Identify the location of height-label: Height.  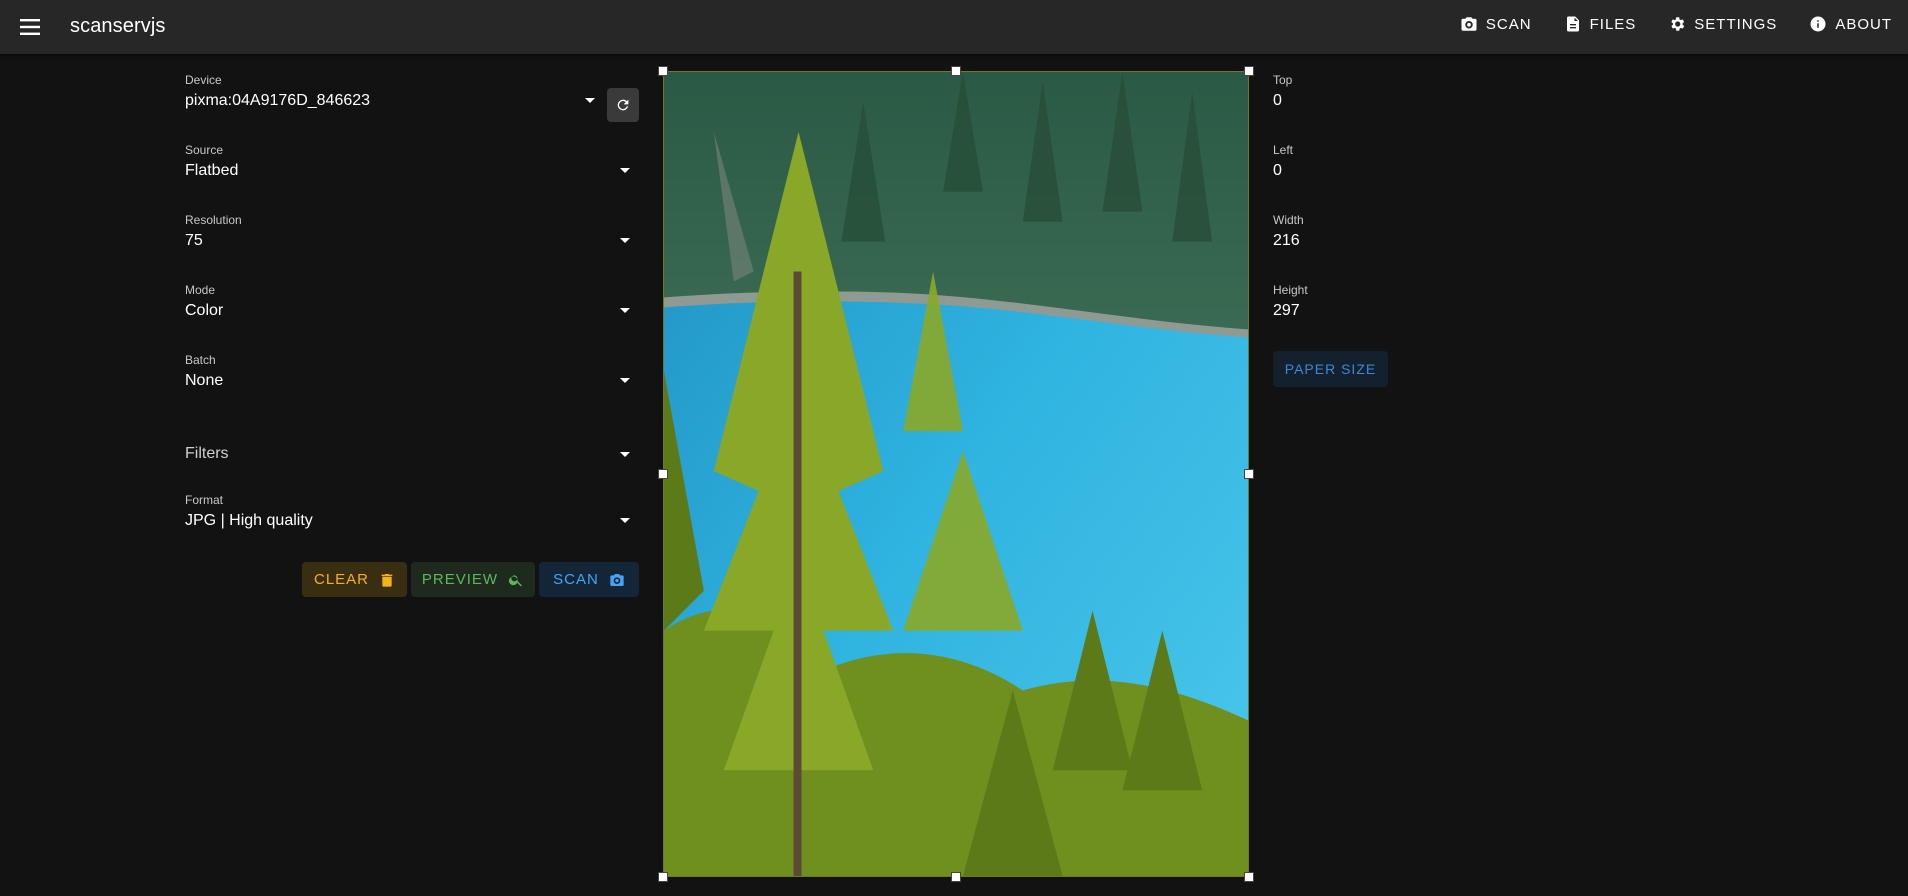
(1290, 290).